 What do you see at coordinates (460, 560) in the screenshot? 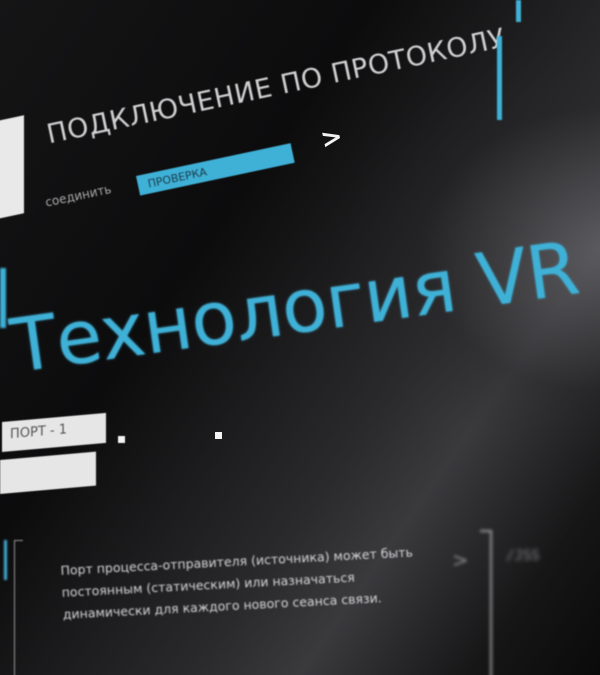
I see `description-arrow-icon: >` at bounding box center [460, 560].